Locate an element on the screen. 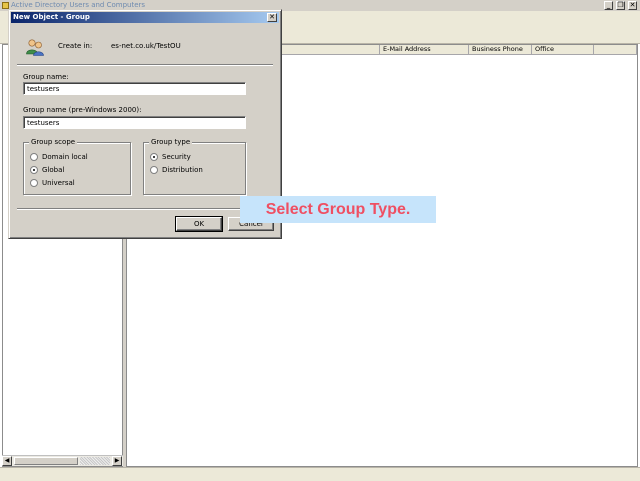 The height and width of the screenshot is (481, 640). minimize-icon: _ is located at coordinates (608, 5).